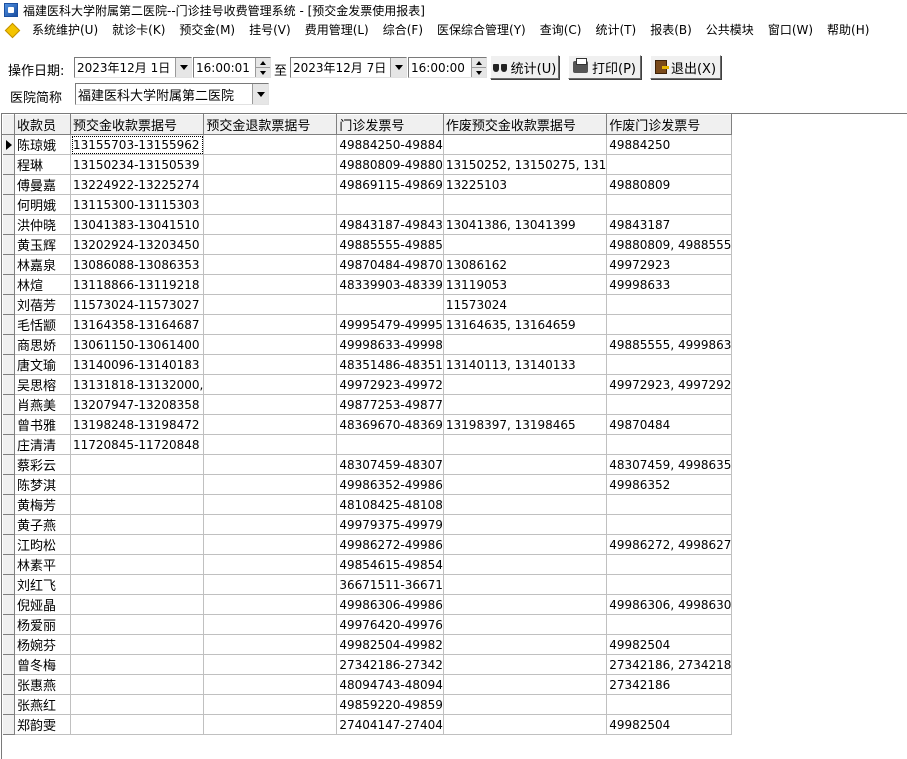 The height and width of the screenshot is (759, 907). Describe the element at coordinates (669, 544) in the screenshot. I see `cell-voided-invoice: 49986272, 4998627` at that location.